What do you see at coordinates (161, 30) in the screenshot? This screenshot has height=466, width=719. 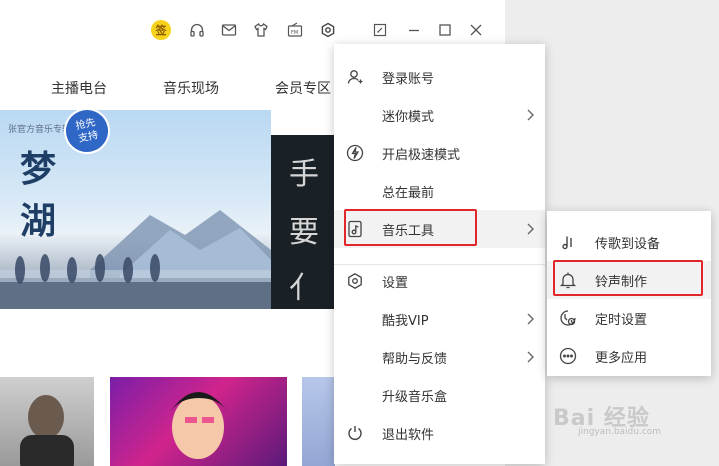 I see `sign-in-badge: 签` at bounding box center [161, 30].